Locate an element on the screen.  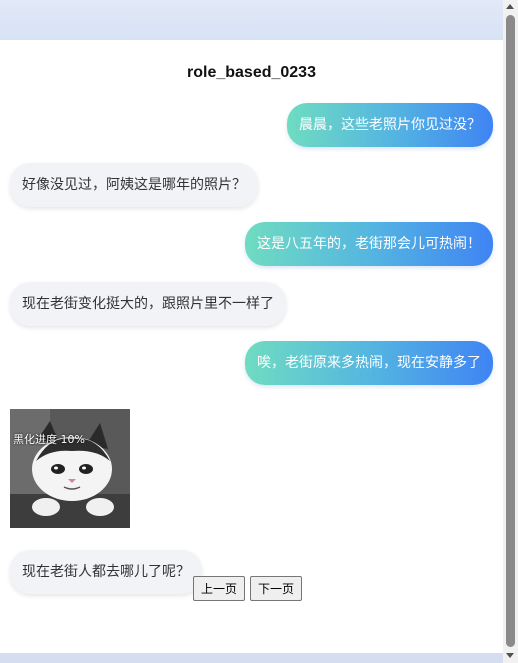
crying-cat-sticker: 黑化进度 10% is located at coordinates (70, 468).